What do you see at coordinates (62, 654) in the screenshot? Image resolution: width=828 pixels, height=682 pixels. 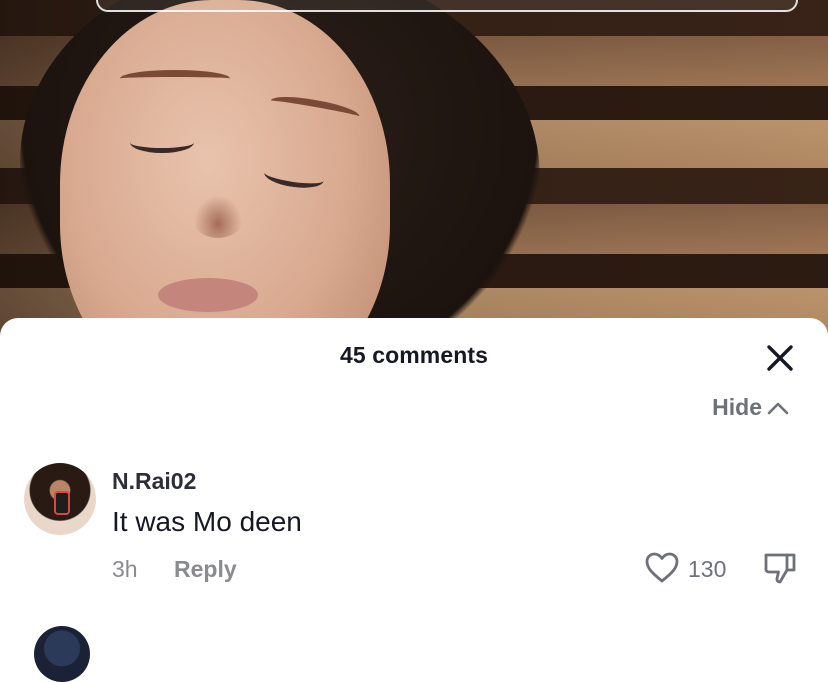 I see `next-comment-avatar` at bounding box center [62, 654].